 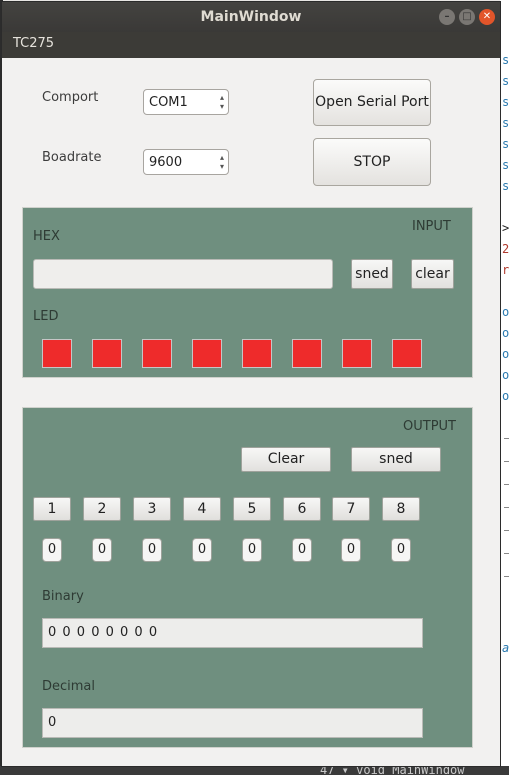 What do you see at coordinates (52, 509) in the screenshot?
I see `bit-button-1: 1` at bounding box center [52, 509].